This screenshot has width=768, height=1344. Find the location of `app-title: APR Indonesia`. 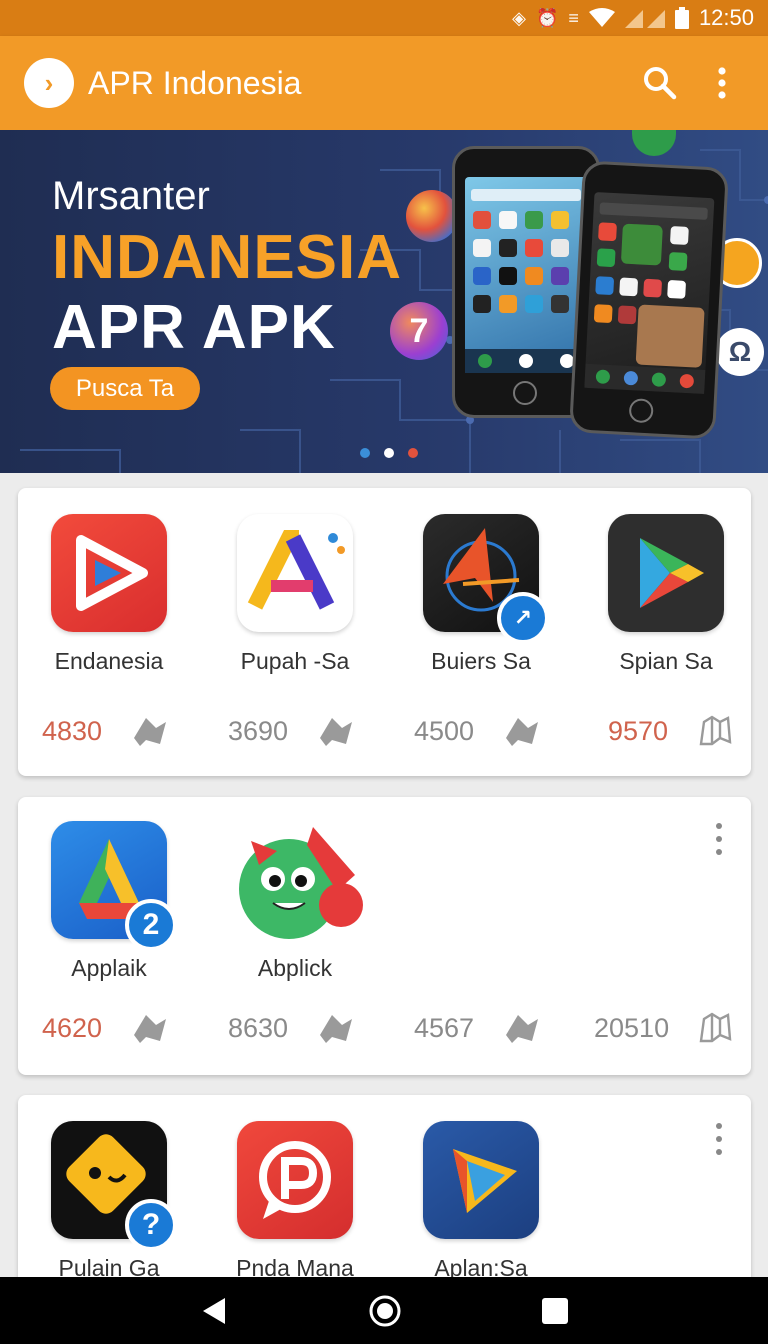

app-title: APR Indonesia is located at coordinates (195, 82).